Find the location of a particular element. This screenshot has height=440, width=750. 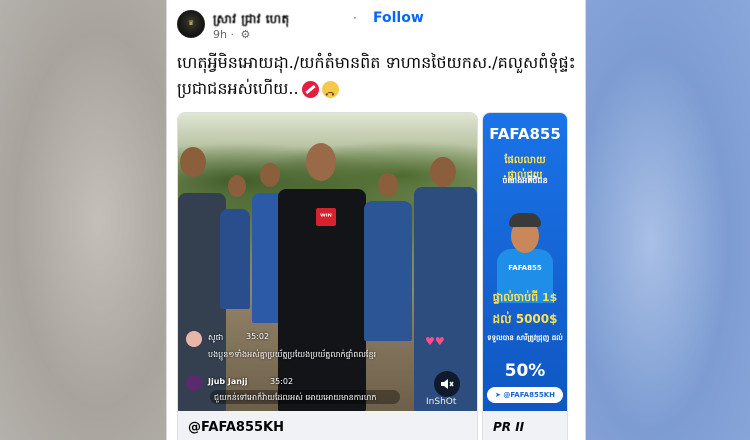

vest-logo: ᵂᴵᴺ is located at coordinates (326, 217).